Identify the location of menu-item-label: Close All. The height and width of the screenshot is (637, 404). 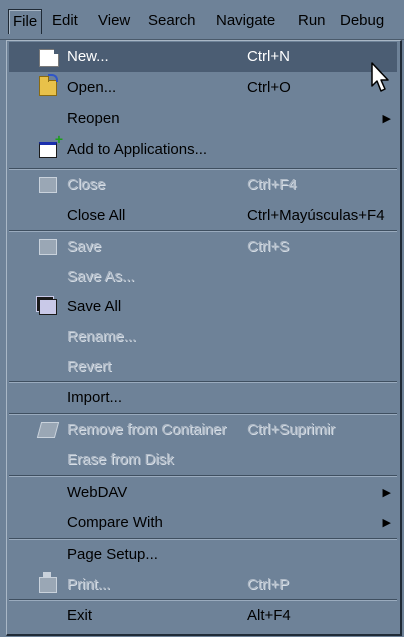
(96, 215).